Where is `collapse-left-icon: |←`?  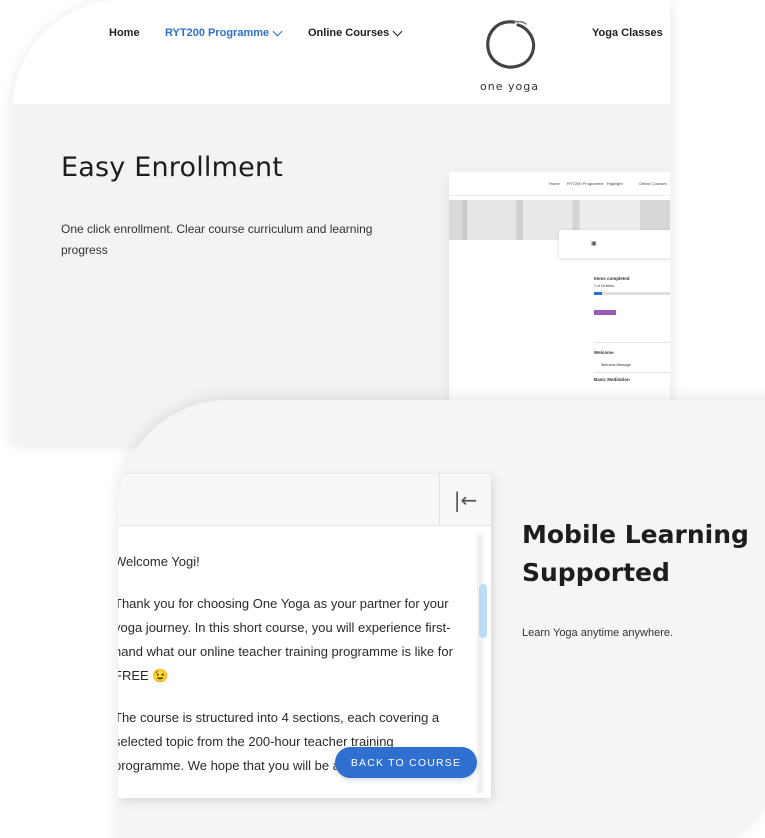 collapse-left-icon: |← is located at coordinates (465, 500).